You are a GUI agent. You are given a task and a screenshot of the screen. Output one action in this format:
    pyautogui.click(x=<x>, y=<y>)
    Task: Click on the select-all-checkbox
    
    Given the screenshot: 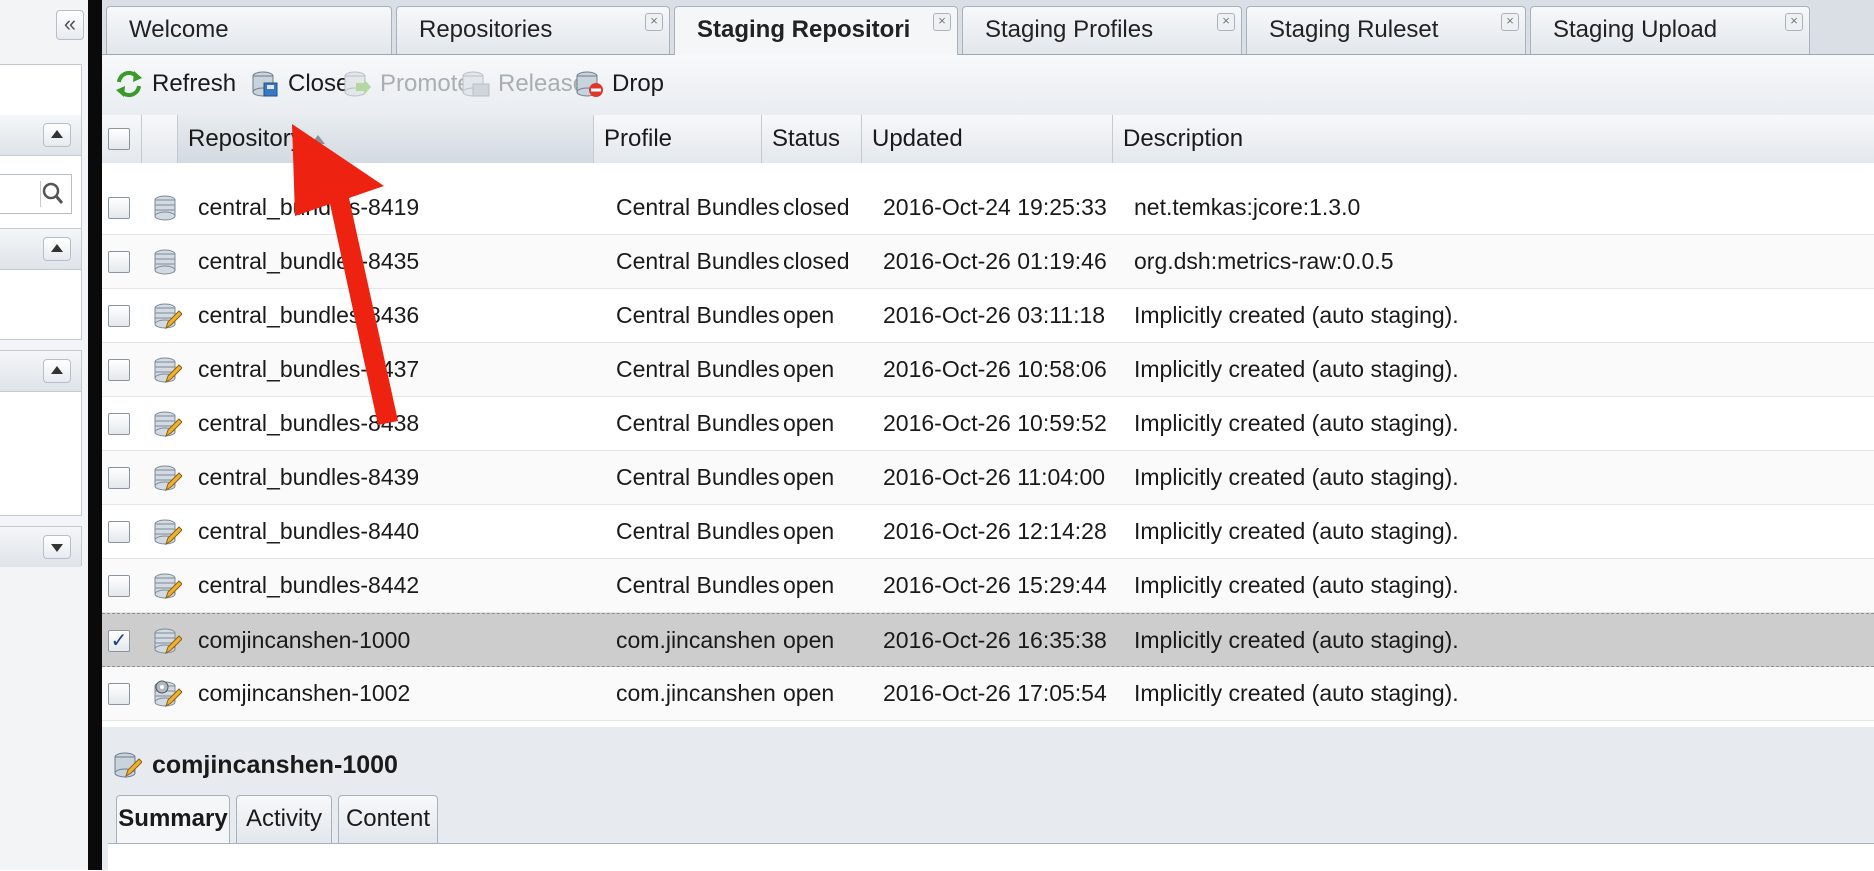 What is the action you would take?
    pyautogui.click(x=119, y=139)
    